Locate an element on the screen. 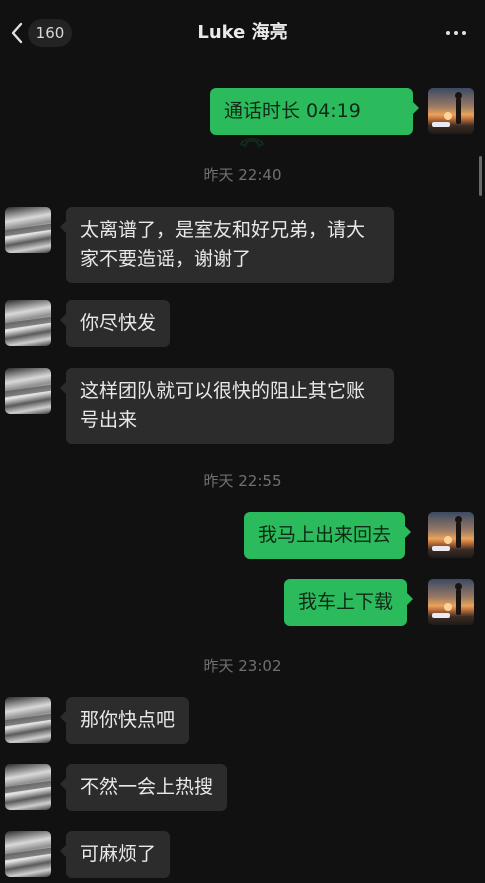  call-duration-text: 通话时长 04:19 is located at coordinates (292, 111).